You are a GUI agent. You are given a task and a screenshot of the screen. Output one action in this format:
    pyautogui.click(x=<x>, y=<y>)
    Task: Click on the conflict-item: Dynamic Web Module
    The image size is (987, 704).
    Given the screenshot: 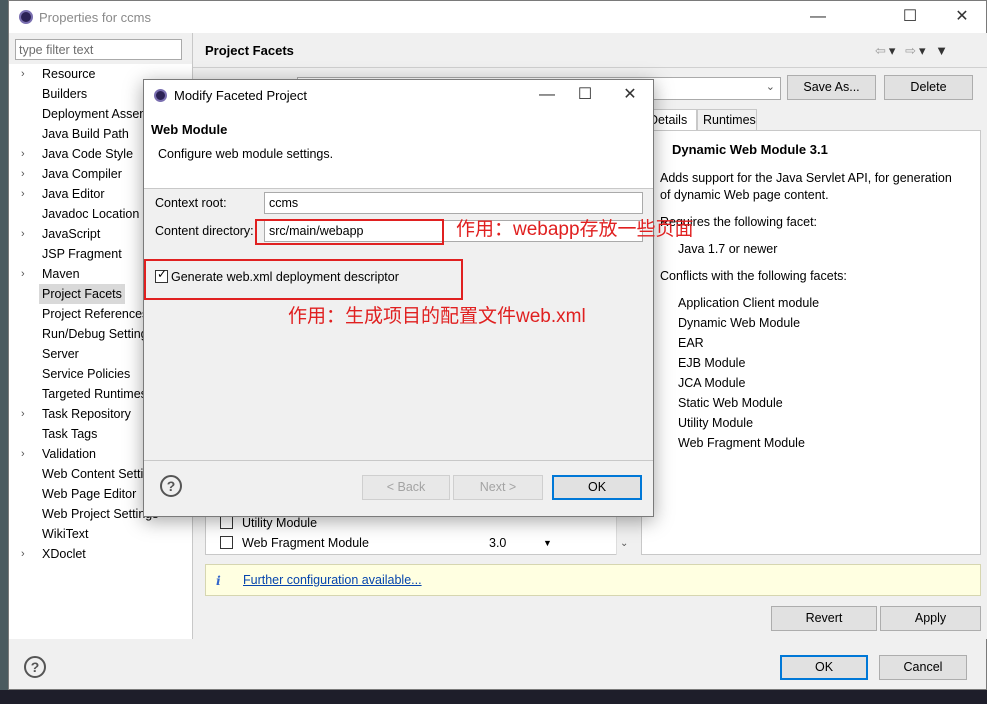 What is the action you would take?
    pyautogui.click(x=739, y=323)
    